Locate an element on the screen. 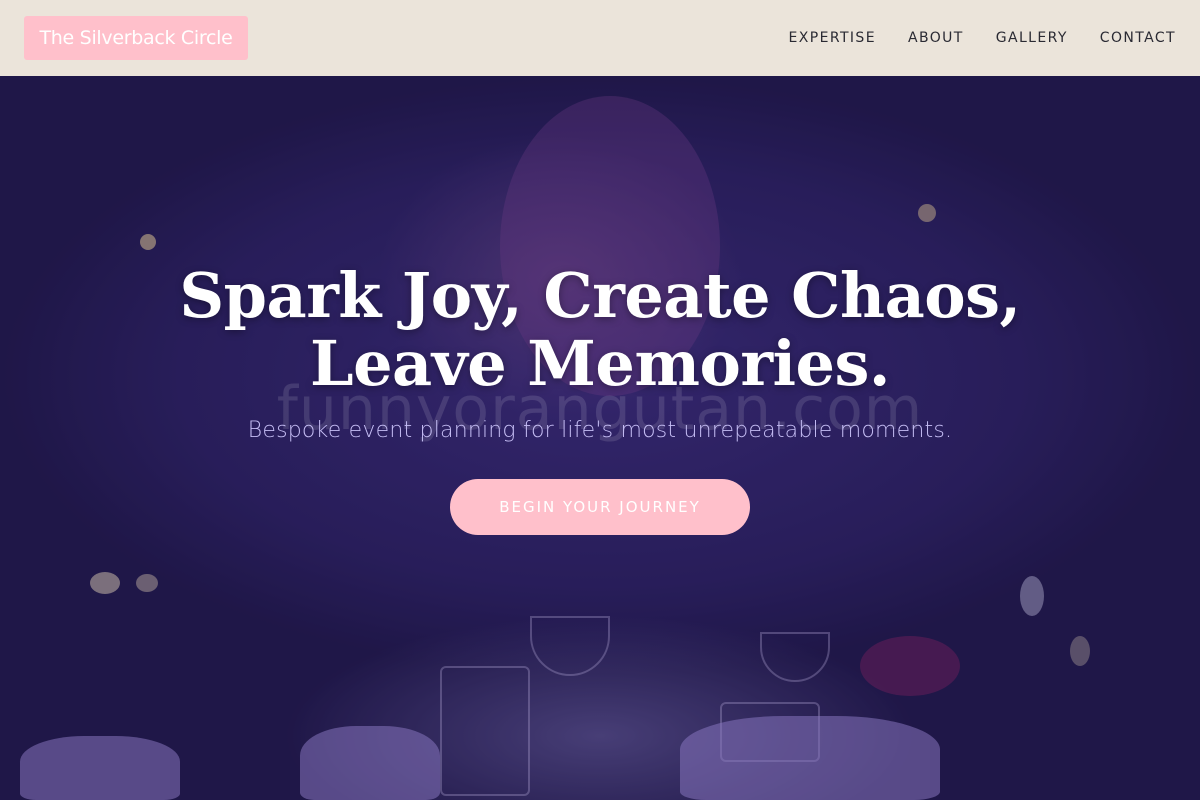 This screenshot has height=800, width=1200. begin-journey-button: BEGIN YOUR JOURNEY is located at coordinates (600, 507).